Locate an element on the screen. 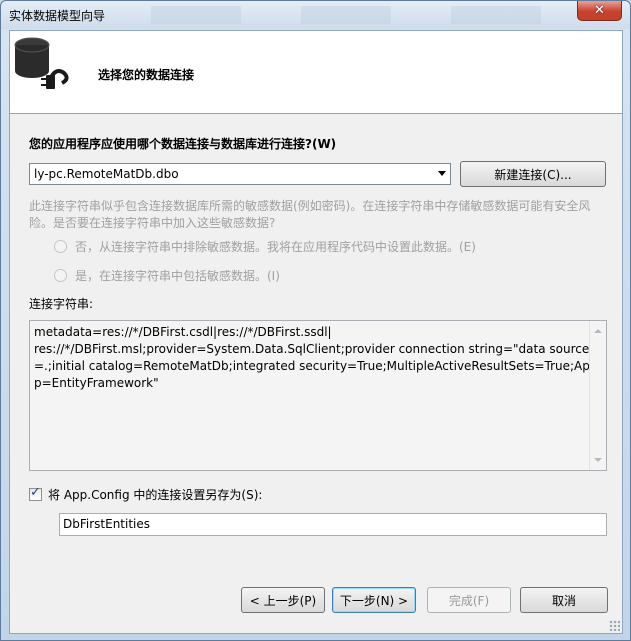  include-sensitive-label: 是，在连接字符串中包括敏感数据。(I) is located at coordinates (177, 276).